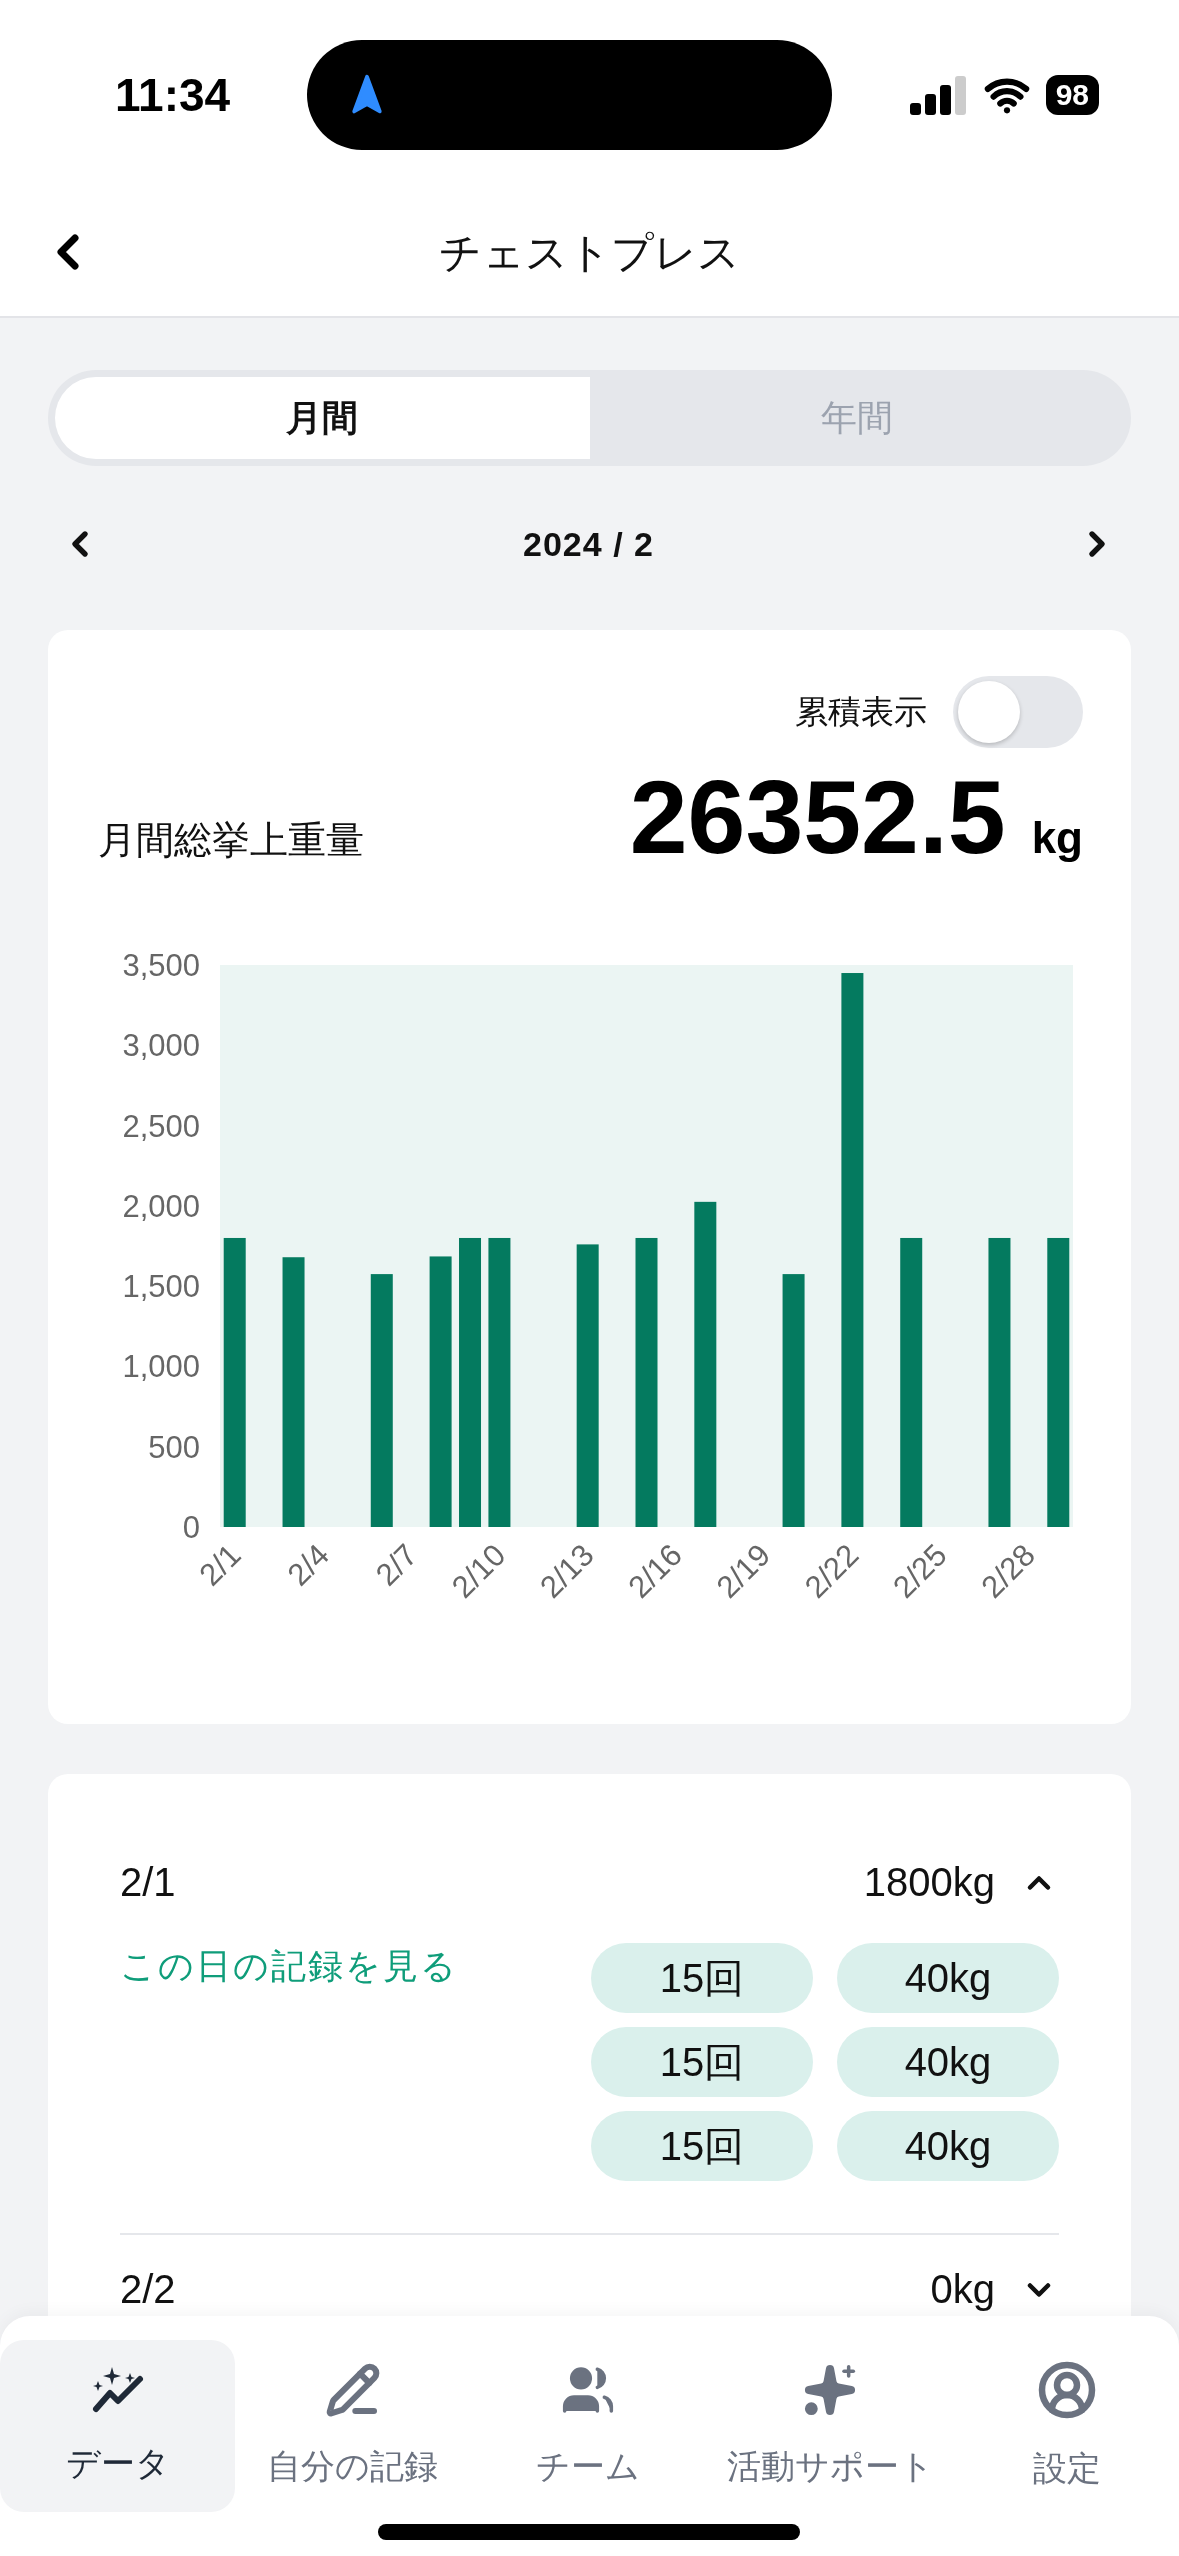 The height and width of the screenshot is (2556, 1179). What do you see at coordinates (938, 95) in the screenshot?
I see `signal-icon` at bounding box center [938, 95].